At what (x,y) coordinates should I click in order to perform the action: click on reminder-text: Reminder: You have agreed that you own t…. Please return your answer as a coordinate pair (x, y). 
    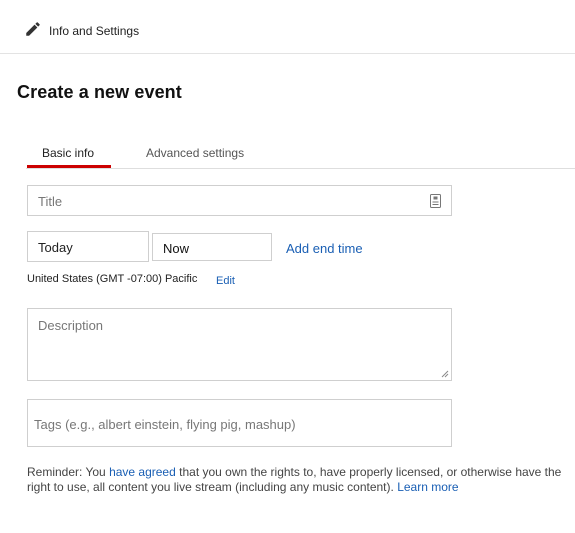
    Looking at the image, I should click on (297, 480).